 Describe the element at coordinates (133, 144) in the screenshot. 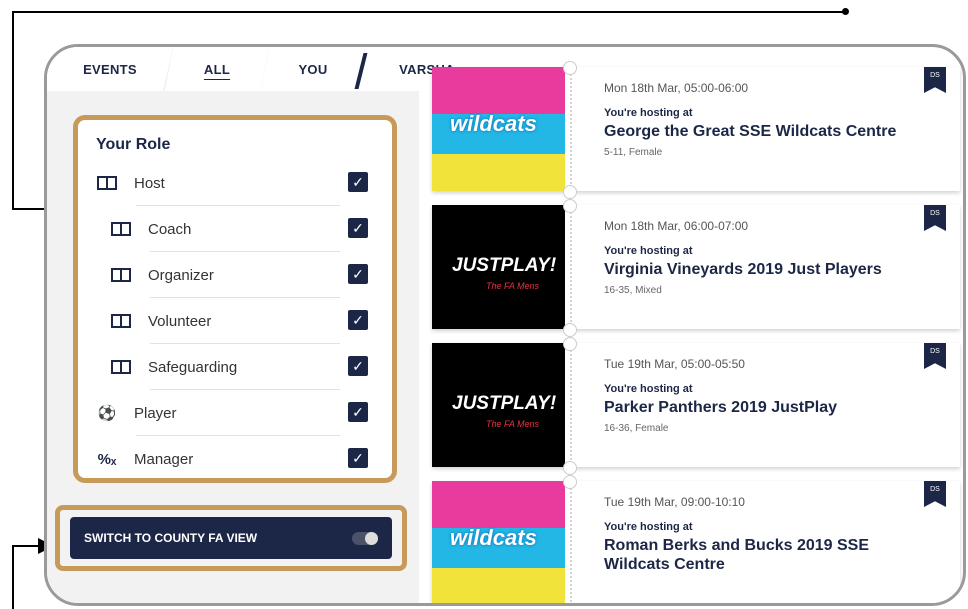

I see `role-title: Your Role` at that location.